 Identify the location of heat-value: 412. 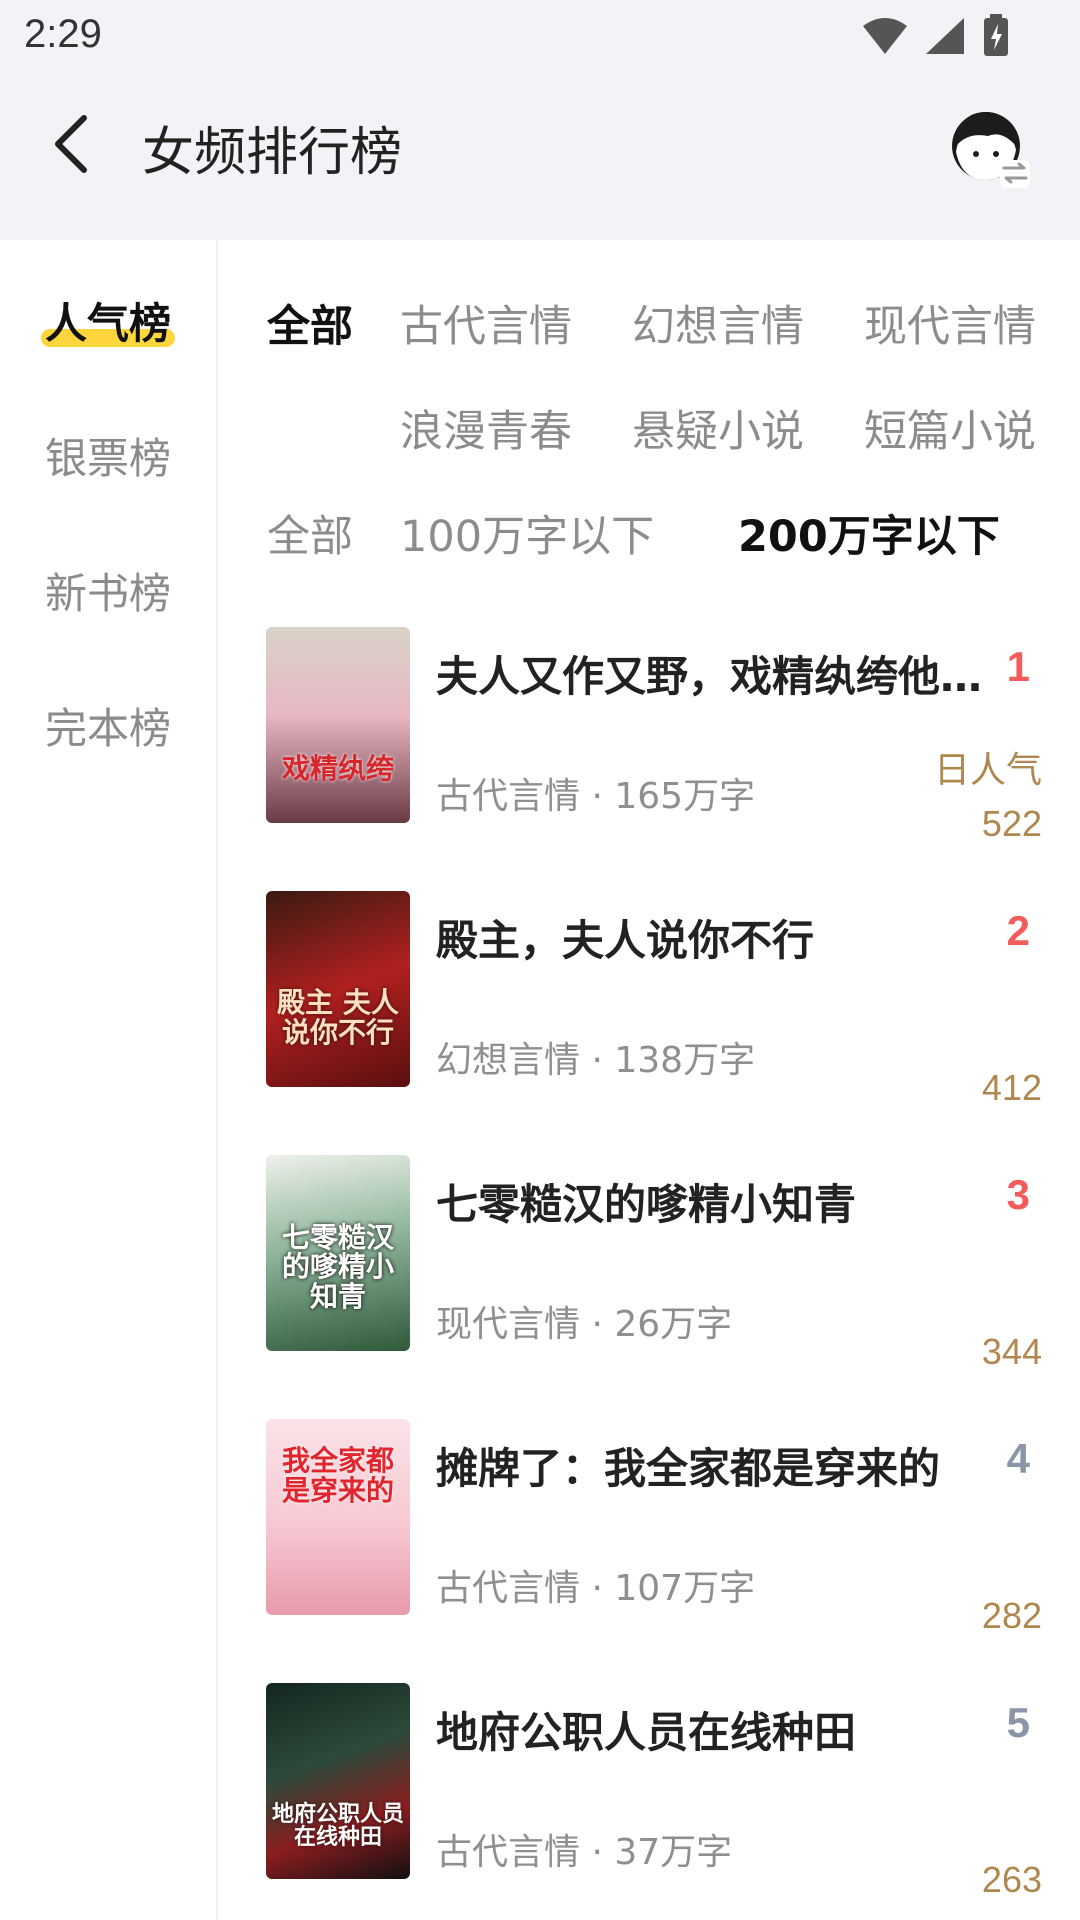
(1011, 1087).